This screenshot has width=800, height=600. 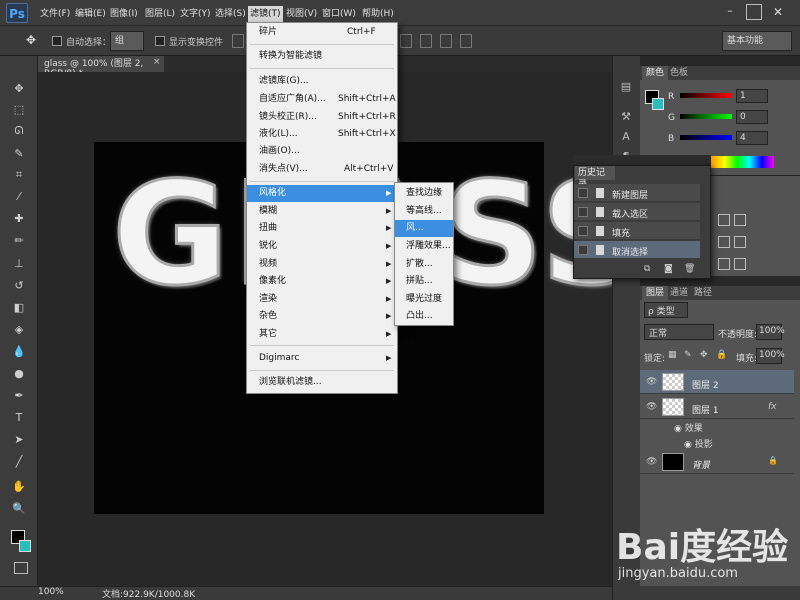 What do you see at coordinates (701, 464) in the screenshot?
I see `layer-name: 背景` at bounding box center [701, 464].